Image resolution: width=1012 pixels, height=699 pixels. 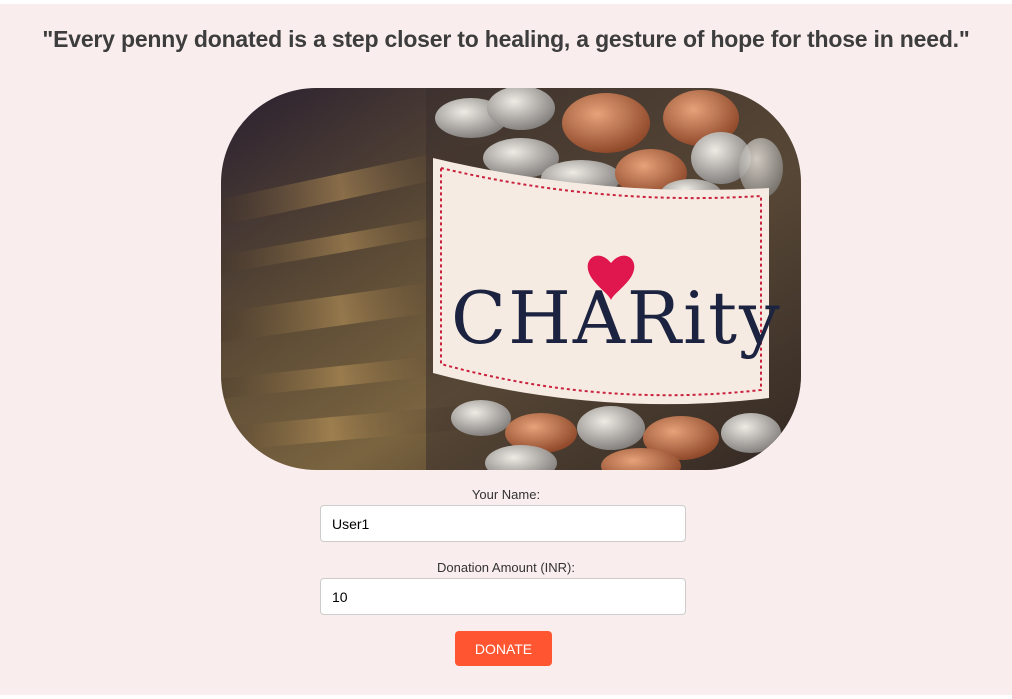 What do you see at coordinates (616, 318) in the screenshot?
I see `jar-label-text: CHARity` at bounding box center [616, 318].